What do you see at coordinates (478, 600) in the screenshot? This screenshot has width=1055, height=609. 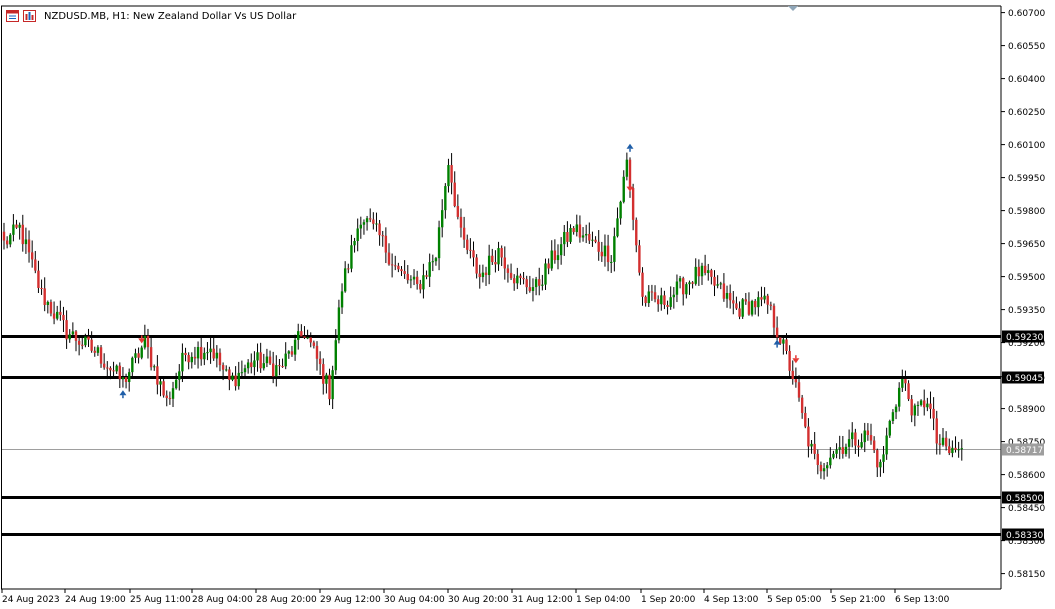 I see `time-tick-label: 30 Aug 20:00` at bounding box center [478, 600].